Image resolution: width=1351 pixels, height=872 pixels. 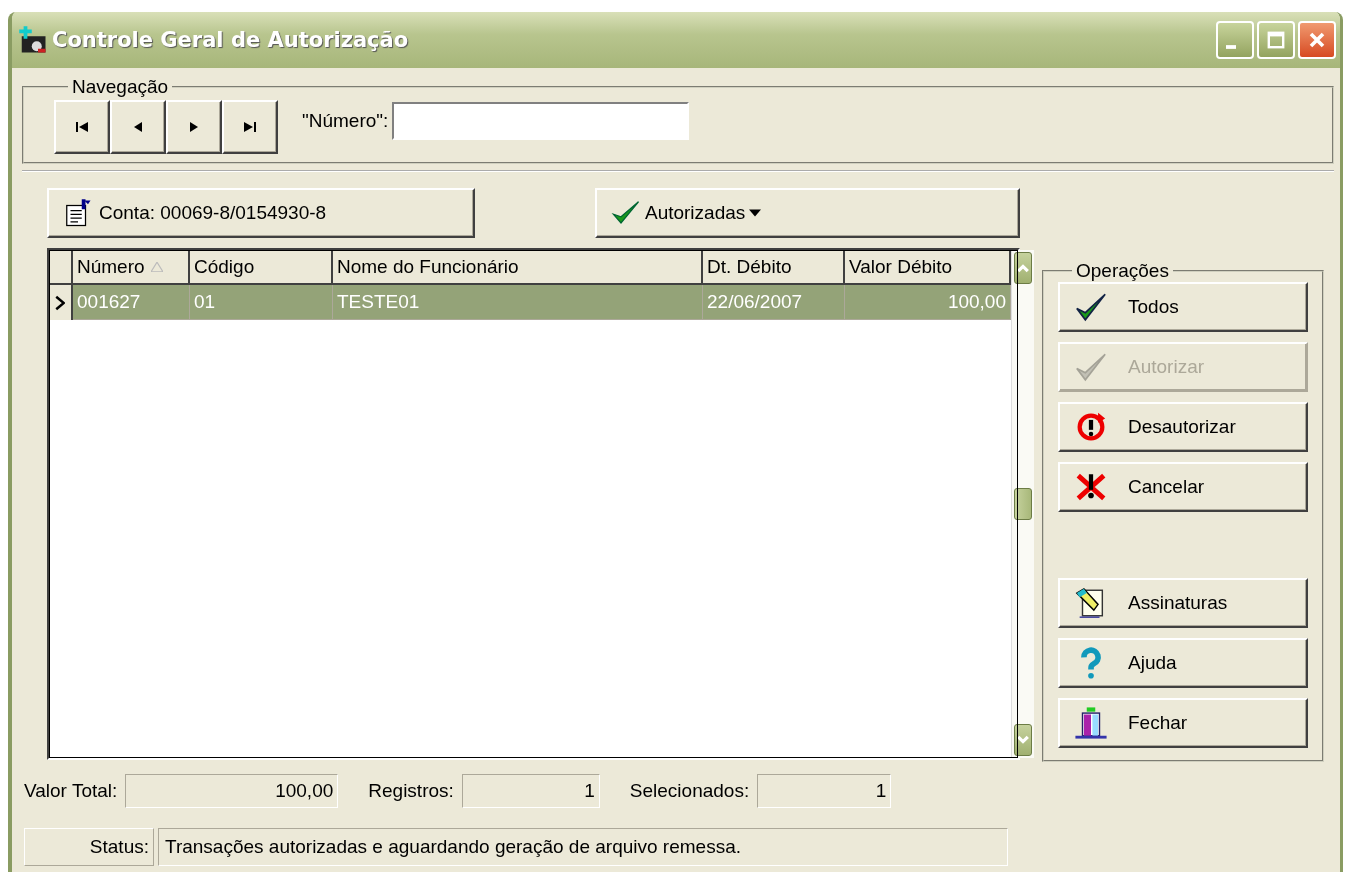 What do you see at coordinates (1317, 40) in the screenshot?
I see `close-button` at bounding box center [1317, 40].